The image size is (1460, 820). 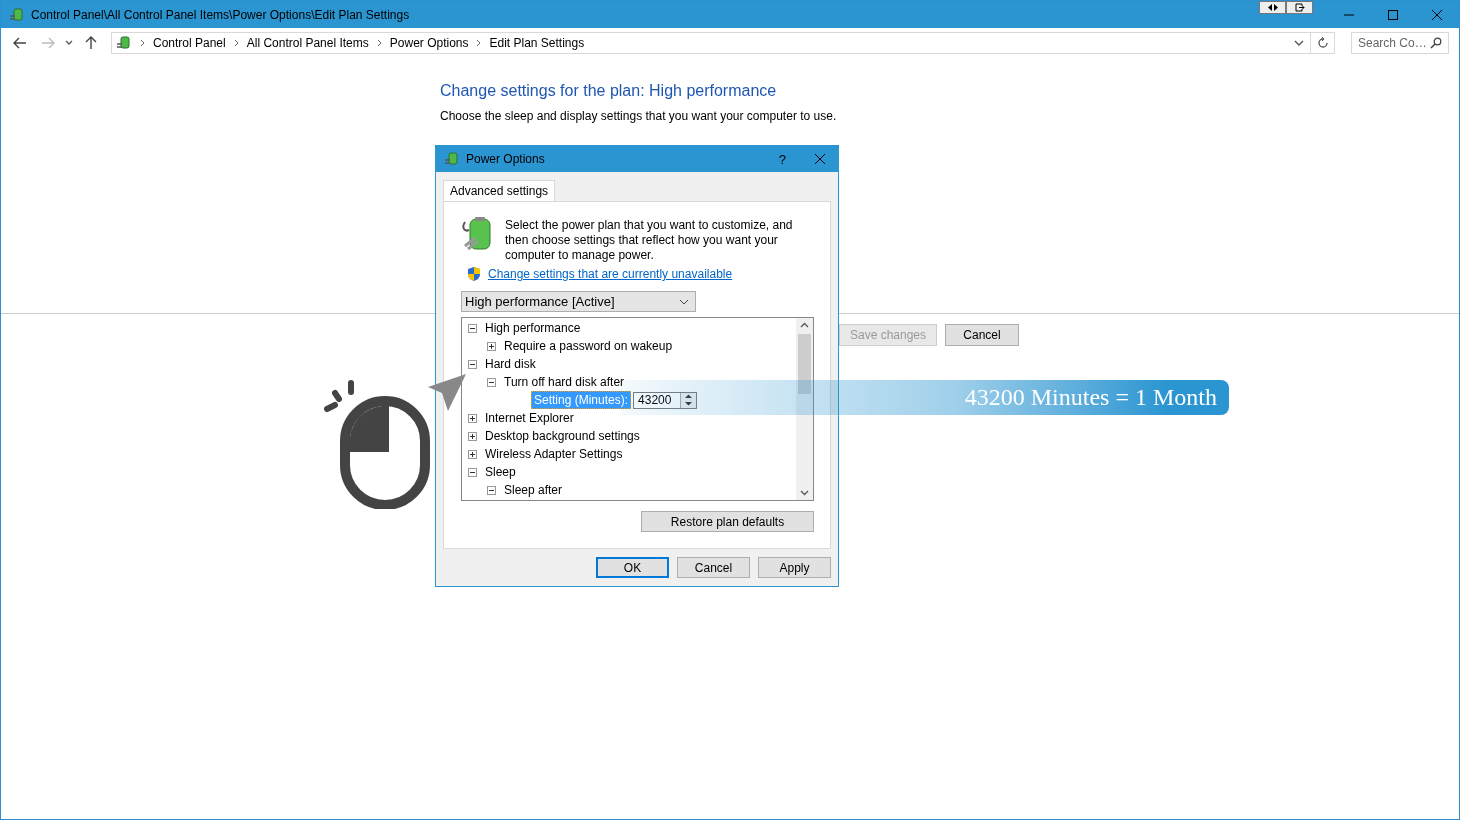 I want to click on restore-defaults-button: Restore plan defaults, so click(x=727, y=521).